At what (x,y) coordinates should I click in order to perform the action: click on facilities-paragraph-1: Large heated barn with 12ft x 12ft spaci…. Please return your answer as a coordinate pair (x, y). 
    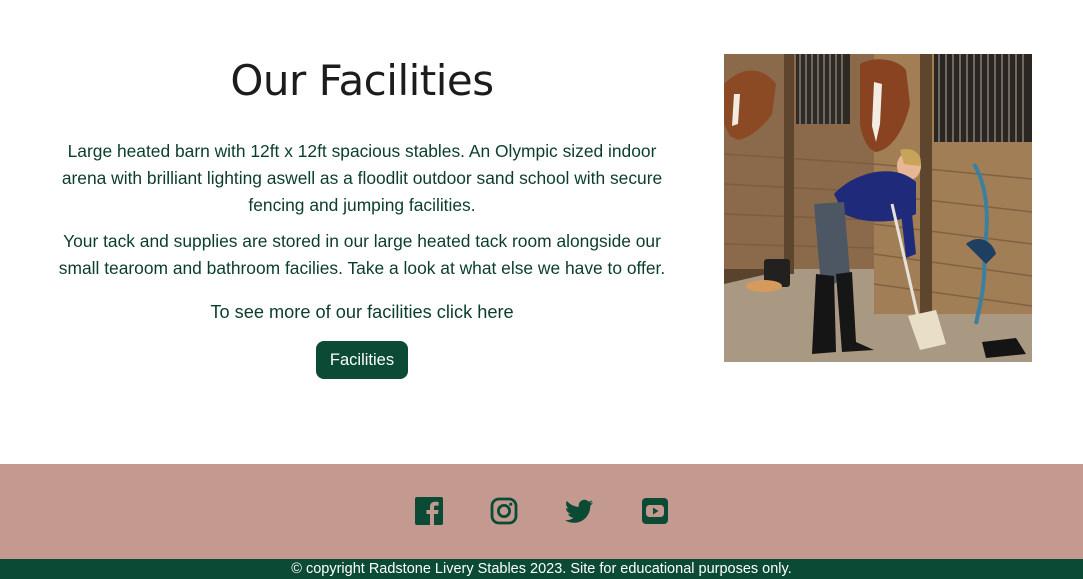
    Looking at the image, I should click on (362, 178).